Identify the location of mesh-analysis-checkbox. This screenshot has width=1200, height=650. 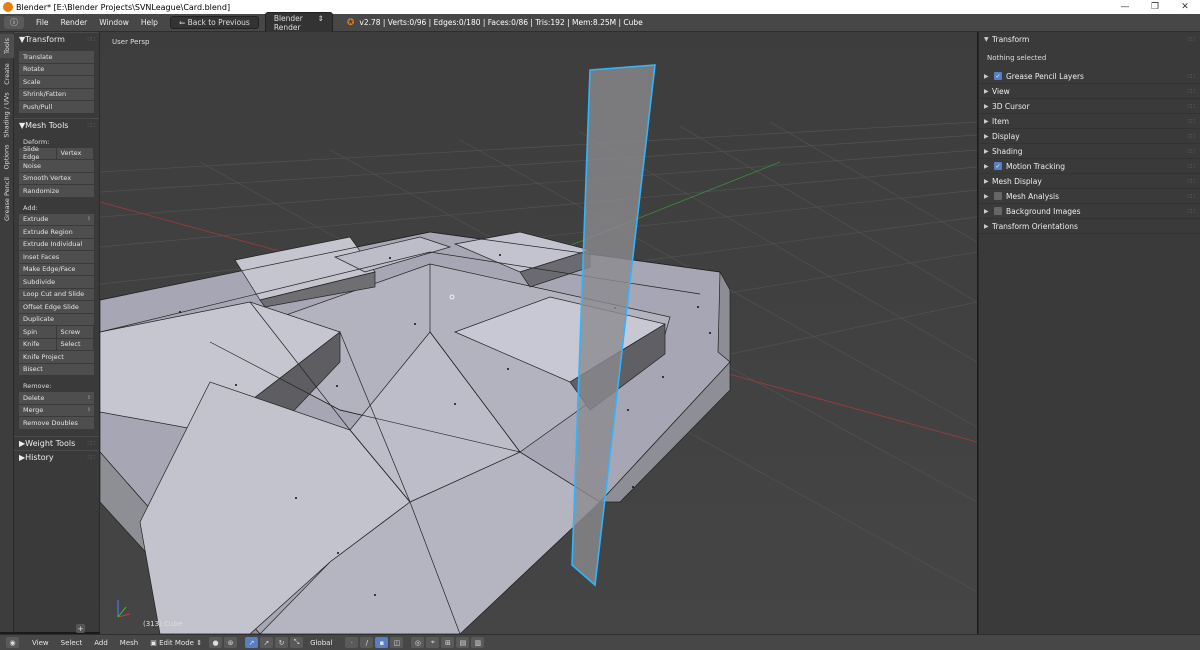
(998, 196).